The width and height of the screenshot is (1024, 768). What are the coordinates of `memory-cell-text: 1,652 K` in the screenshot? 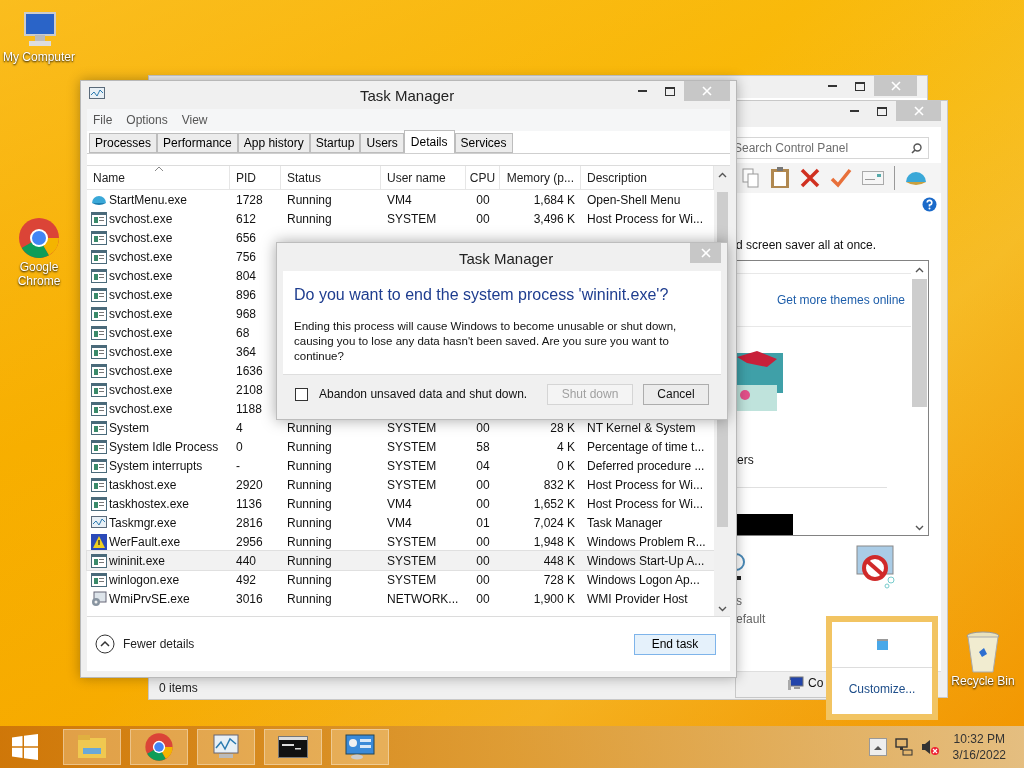 It's located at (554, 504).